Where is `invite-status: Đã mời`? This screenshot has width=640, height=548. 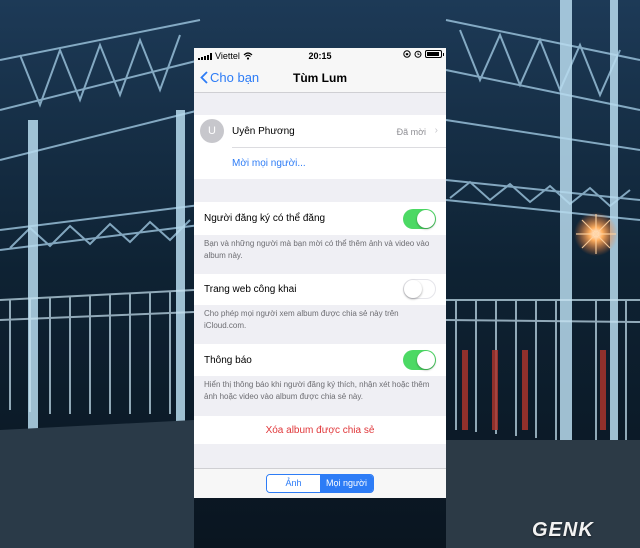 invite-status: Đã mời is located at coordinates (411, 132).